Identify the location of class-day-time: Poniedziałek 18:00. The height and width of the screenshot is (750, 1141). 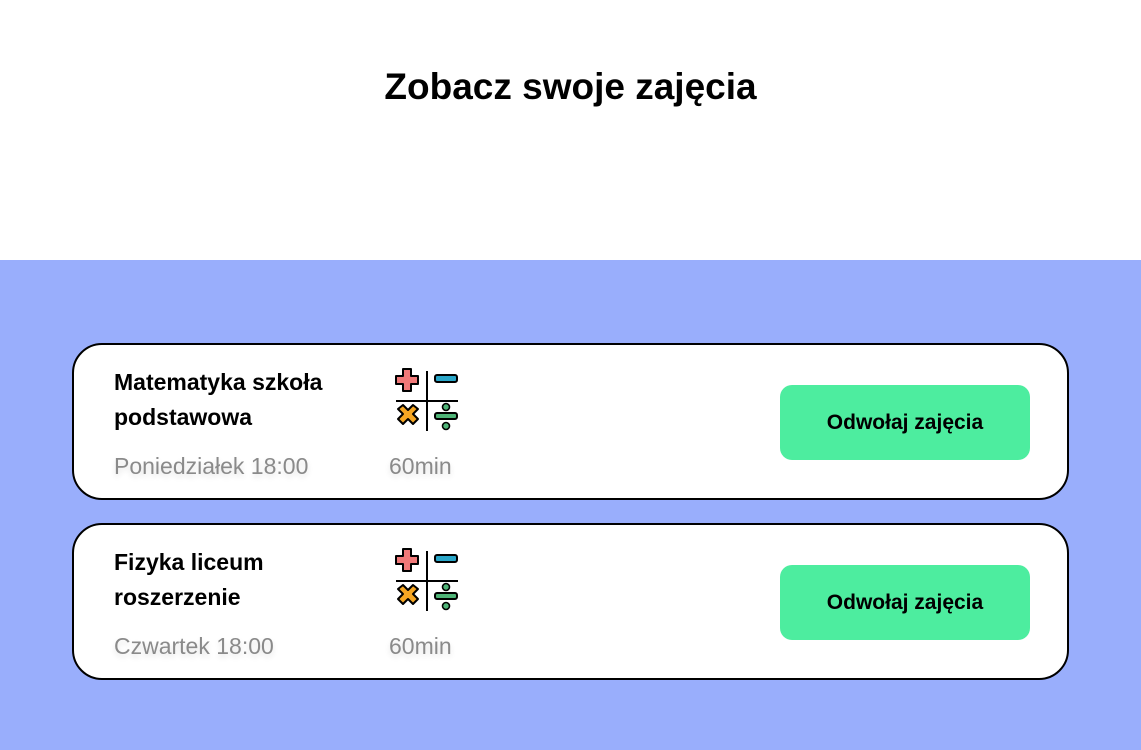
(211, 466).